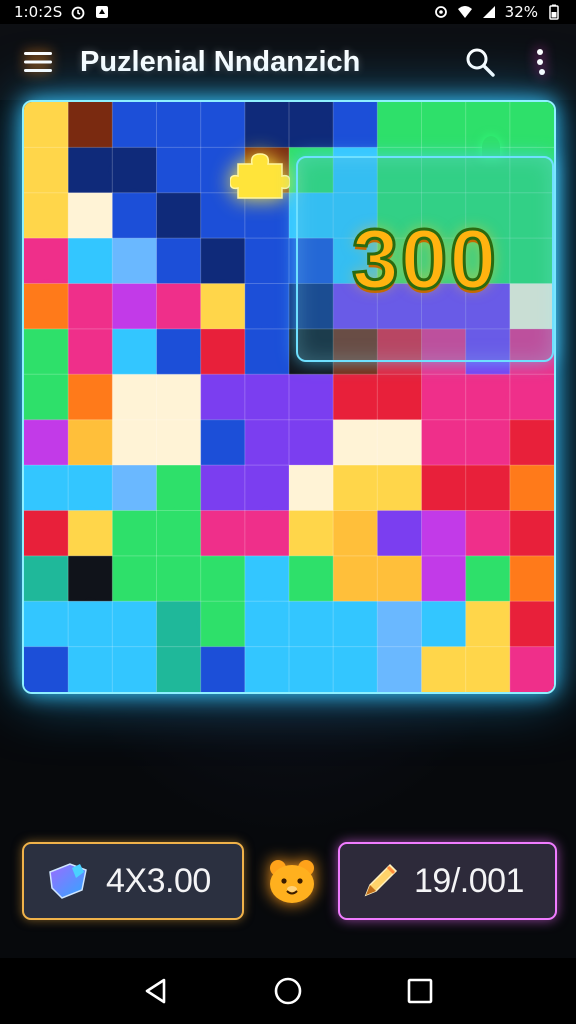 Image resolution: width=576 pixels, height=1024 pixels. I want to click on pieces-stat: 4X3.00, so click(133, 881).